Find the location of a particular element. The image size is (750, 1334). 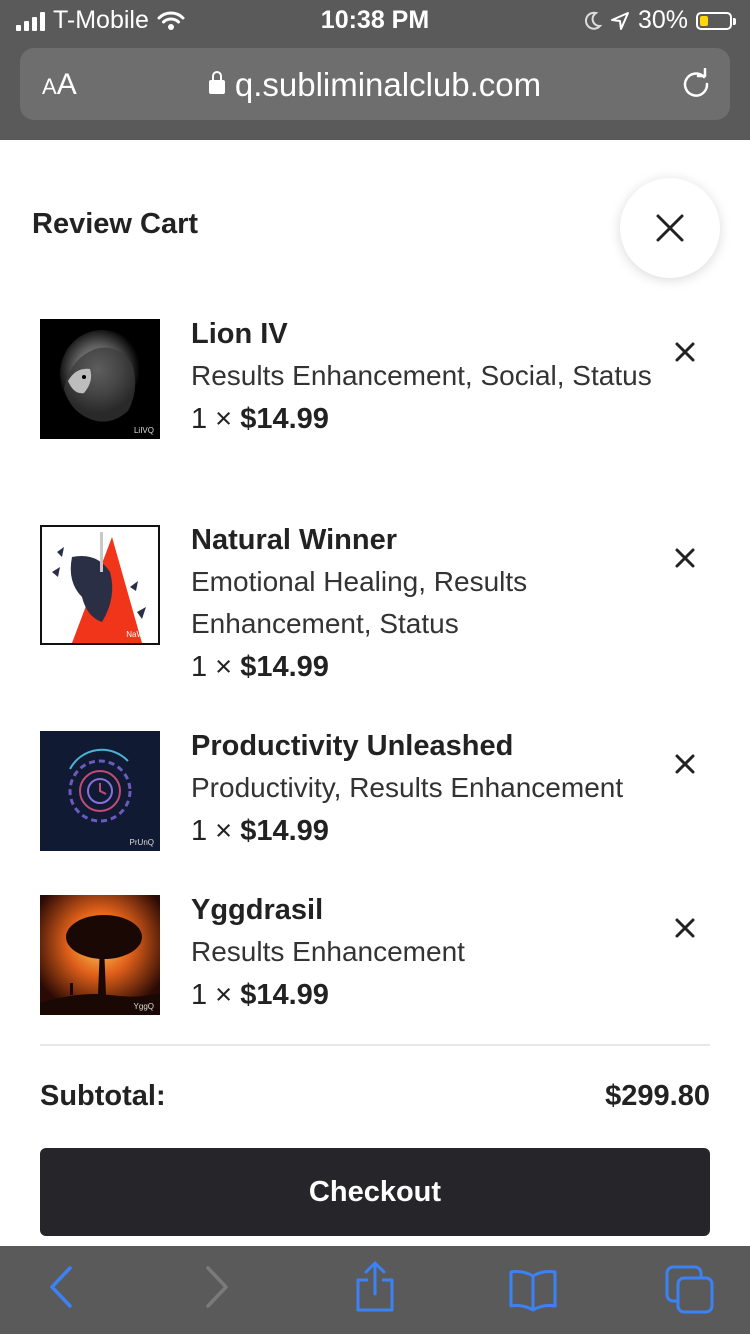

address-bar: AA q.subliminalclub.com is located at coordinates (375, 84).